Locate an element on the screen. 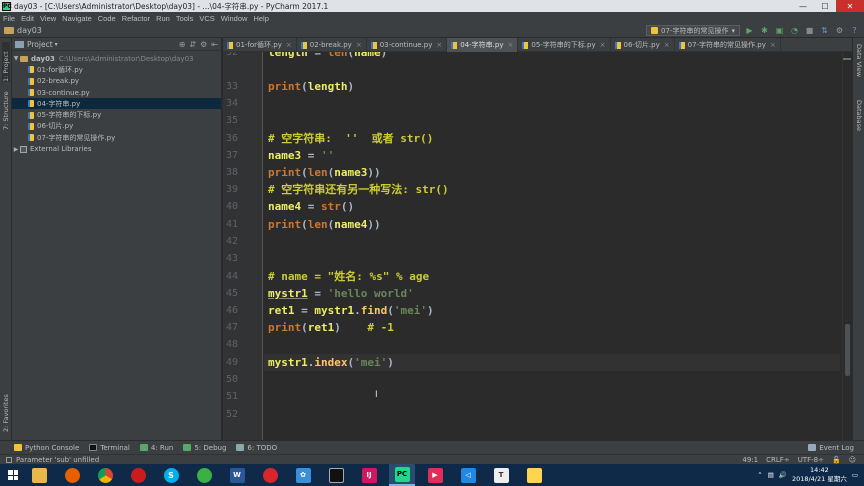 The width and height of the screenshot is (864, 486). todo-tab: 6: TODO is located at coordinates (256, 448).